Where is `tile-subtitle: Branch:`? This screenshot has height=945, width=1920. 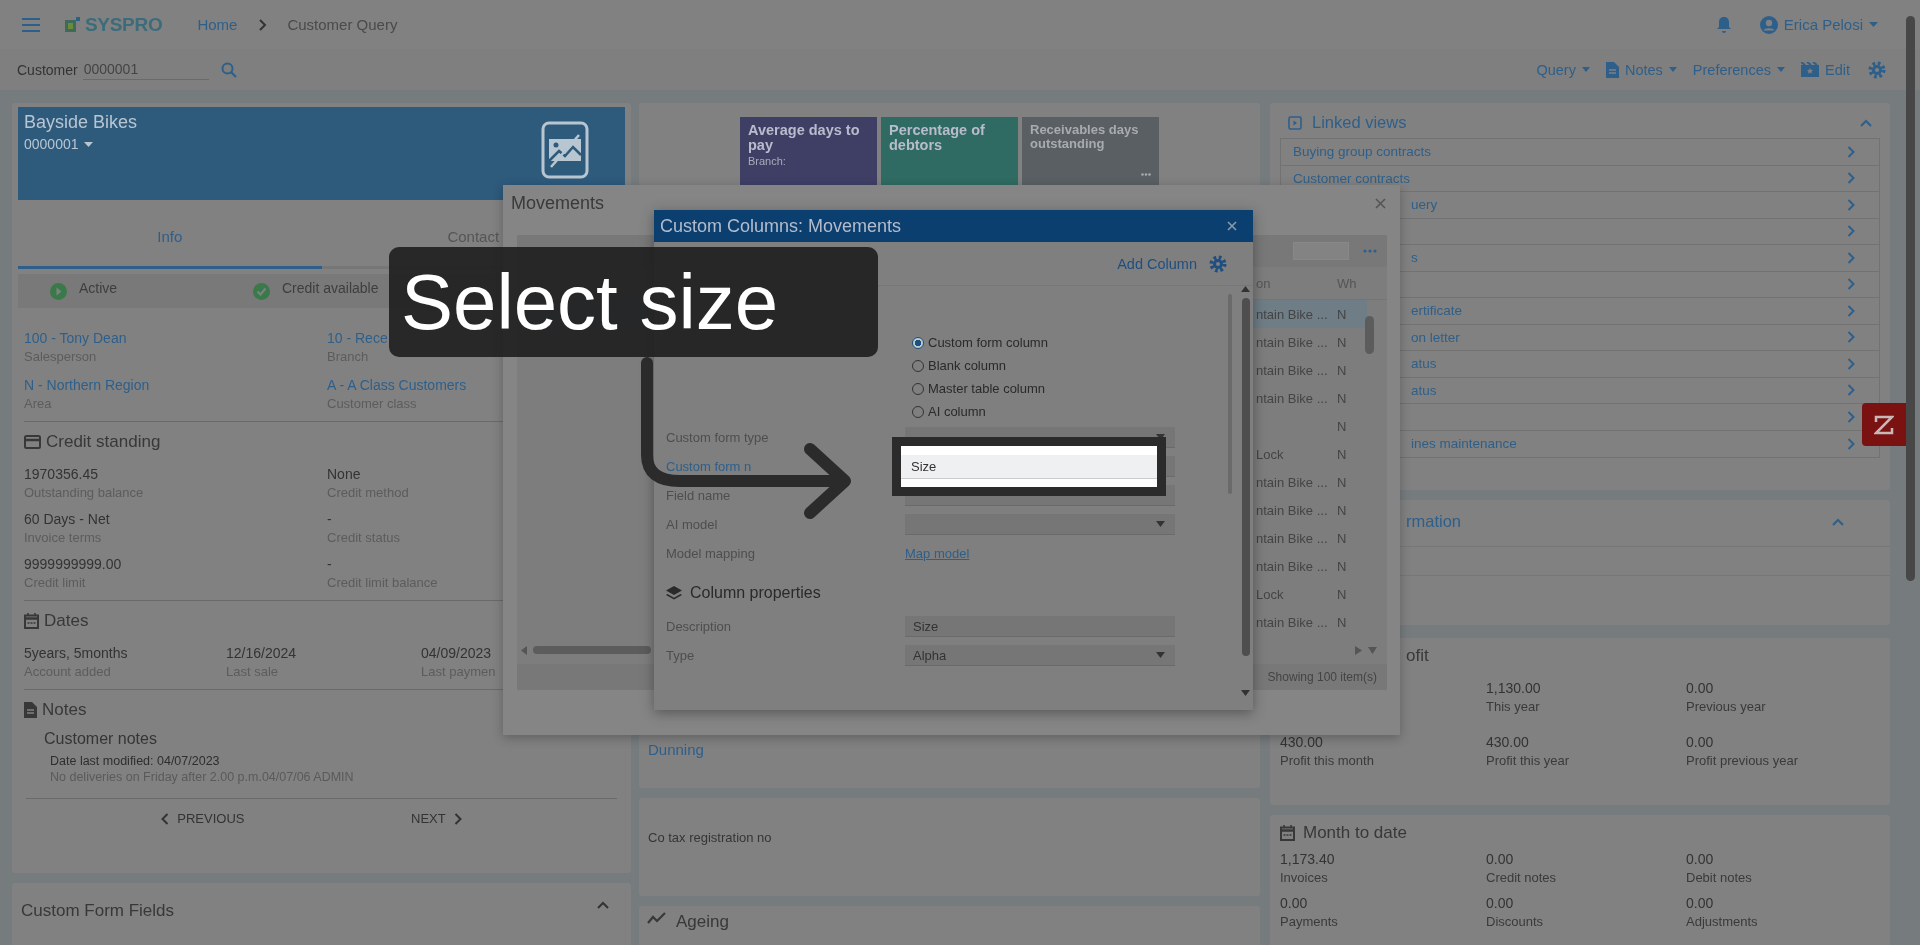 tile-subtitle: Branch: is located at coordinates (767, 161).